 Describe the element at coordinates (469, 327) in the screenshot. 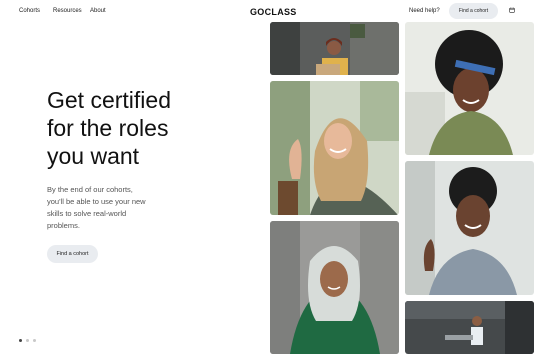

I see `photo-woman-desk` at that location.